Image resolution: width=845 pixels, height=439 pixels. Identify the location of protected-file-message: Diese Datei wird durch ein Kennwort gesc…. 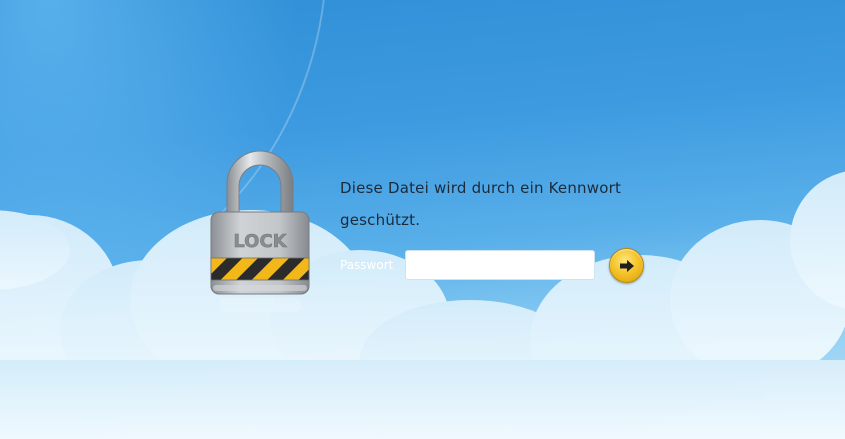
(500, 204).